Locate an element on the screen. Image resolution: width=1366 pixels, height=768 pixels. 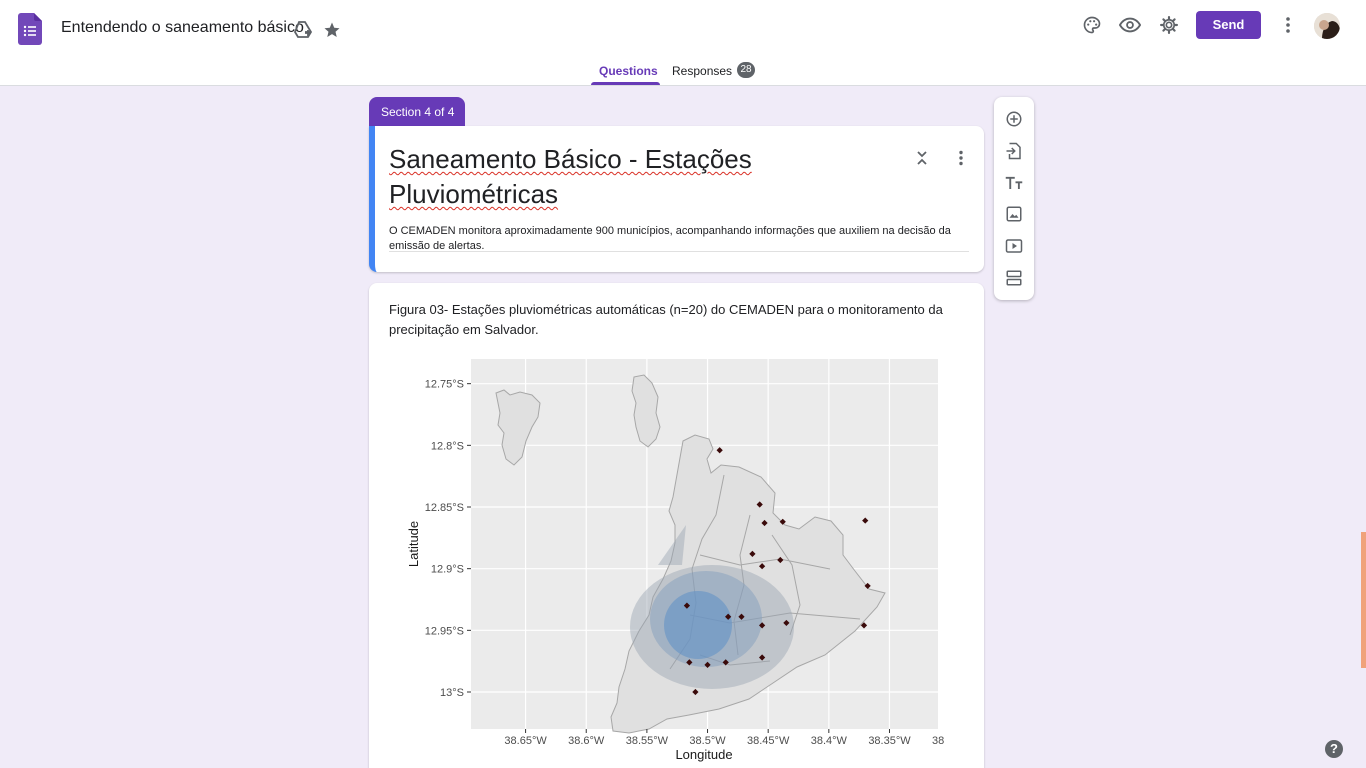
collapse-section-icon is located at coordinates (922, 158).